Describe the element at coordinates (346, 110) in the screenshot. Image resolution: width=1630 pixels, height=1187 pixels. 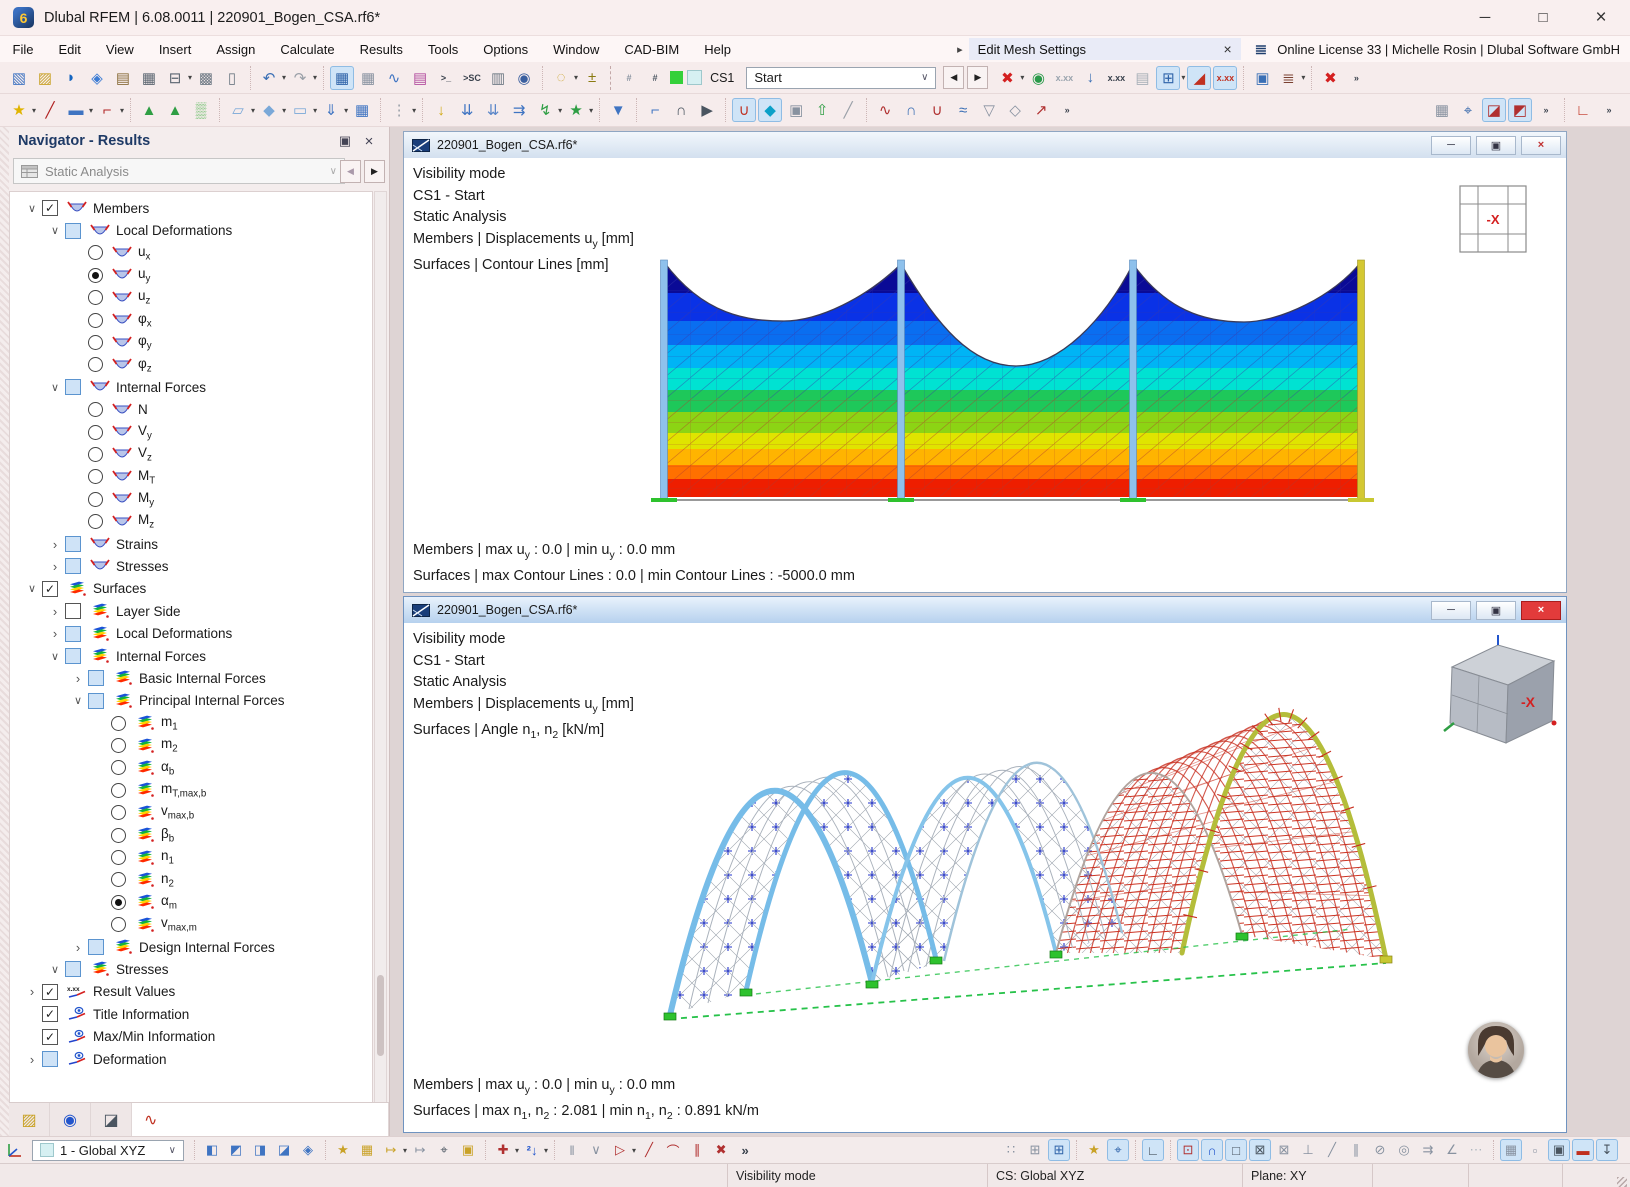
I see `new-load-dropdown-icon: ▾` at that location.